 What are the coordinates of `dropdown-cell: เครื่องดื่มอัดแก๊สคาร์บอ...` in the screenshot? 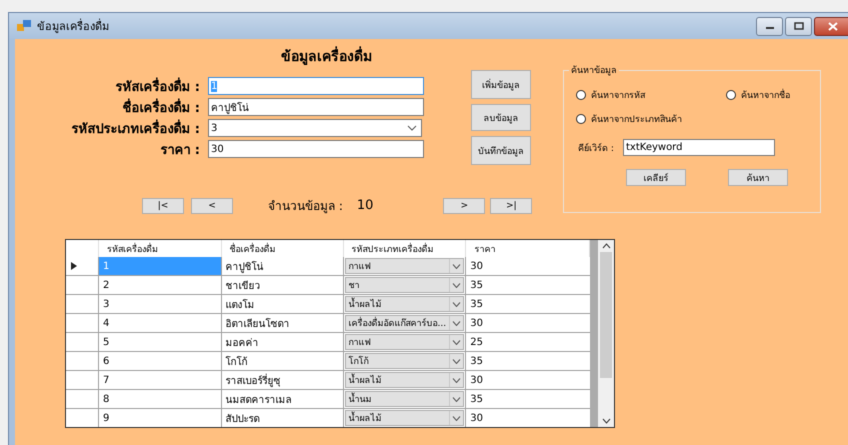 It's located at (404, 323).